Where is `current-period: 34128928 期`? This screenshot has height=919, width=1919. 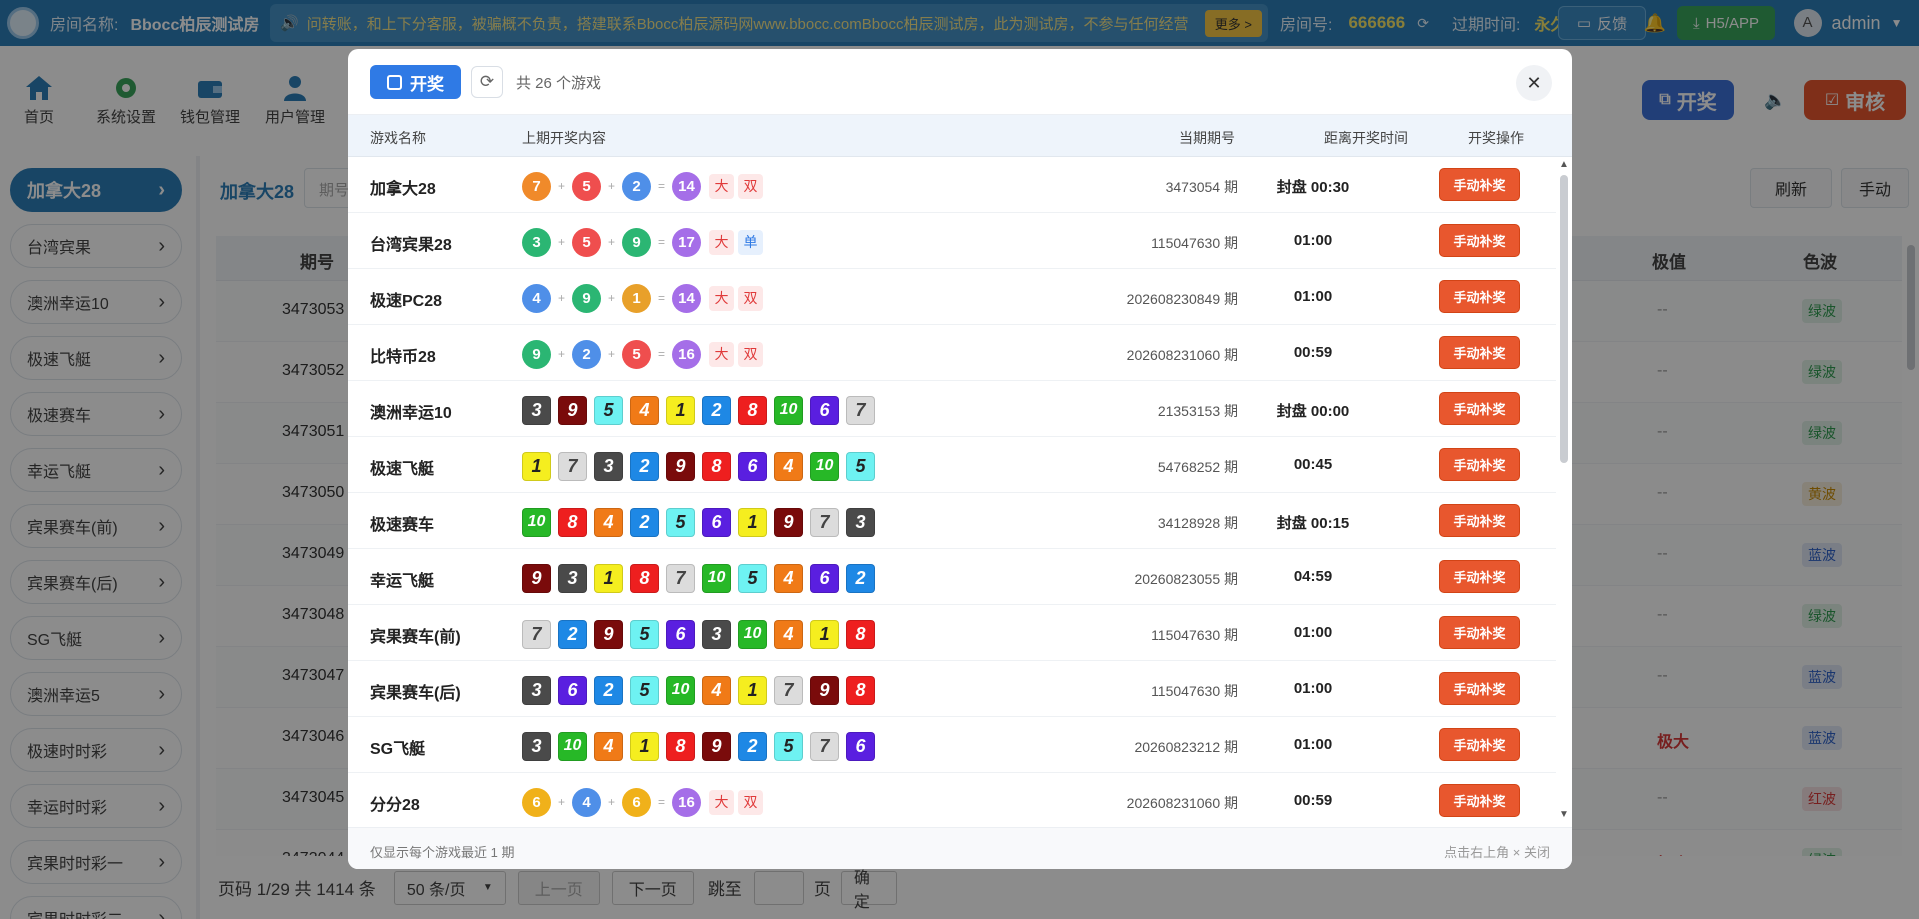
current-period: 34128928 期 is located at coordinates (1197, 523).